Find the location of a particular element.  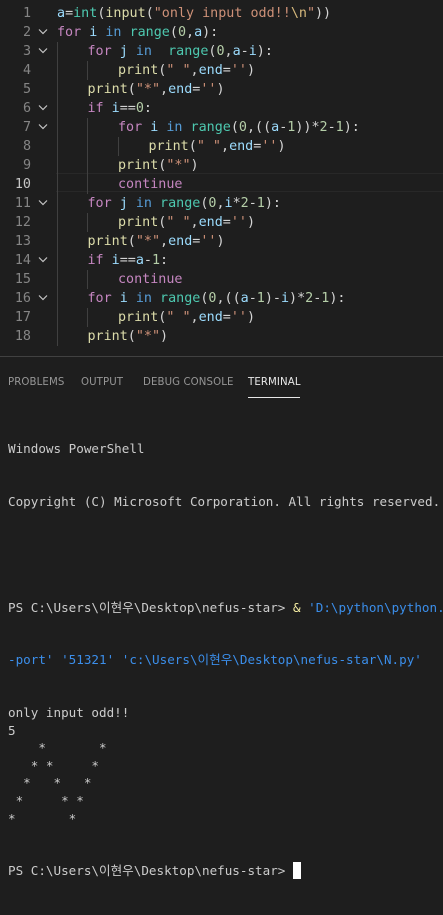

code-text: for j in range(0,i*2-1): is located at coordinates (184, 203).